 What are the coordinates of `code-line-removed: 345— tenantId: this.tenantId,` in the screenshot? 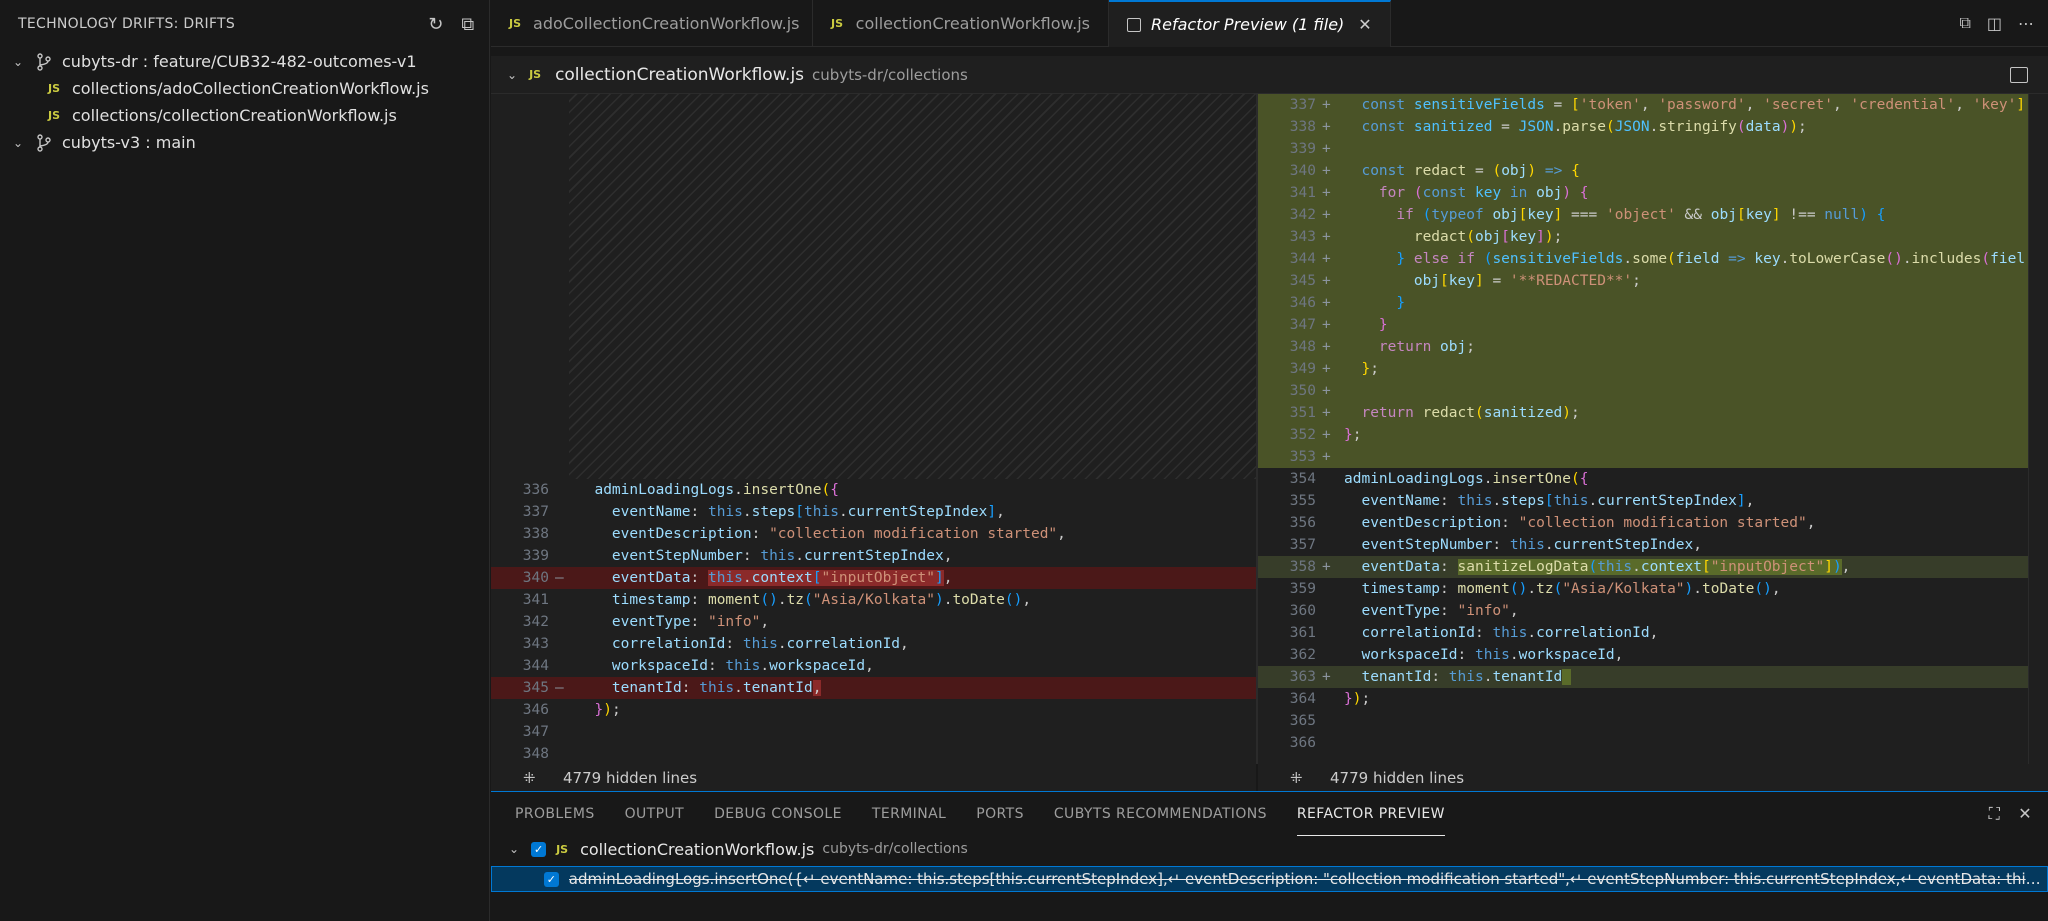 It's located at (873, 688).